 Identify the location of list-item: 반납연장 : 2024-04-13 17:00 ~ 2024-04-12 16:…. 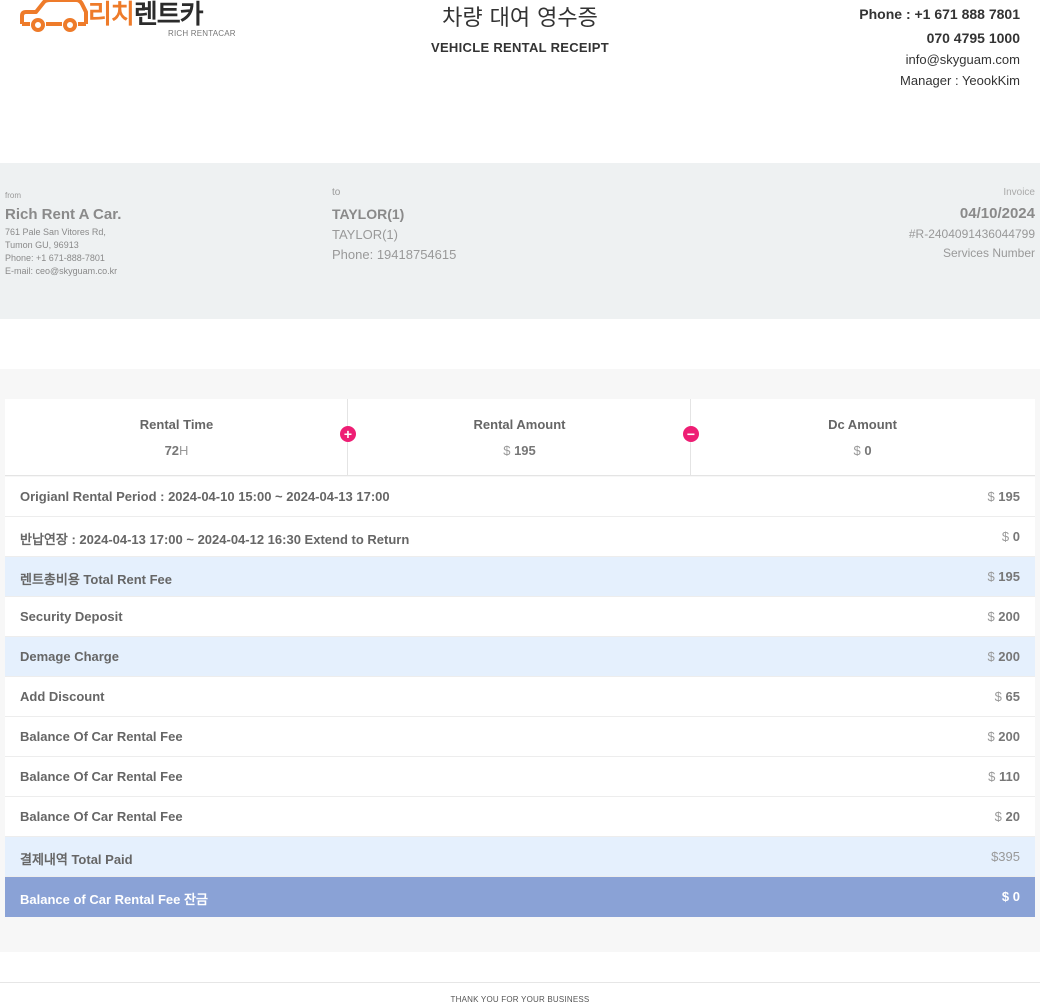
(520, 537).